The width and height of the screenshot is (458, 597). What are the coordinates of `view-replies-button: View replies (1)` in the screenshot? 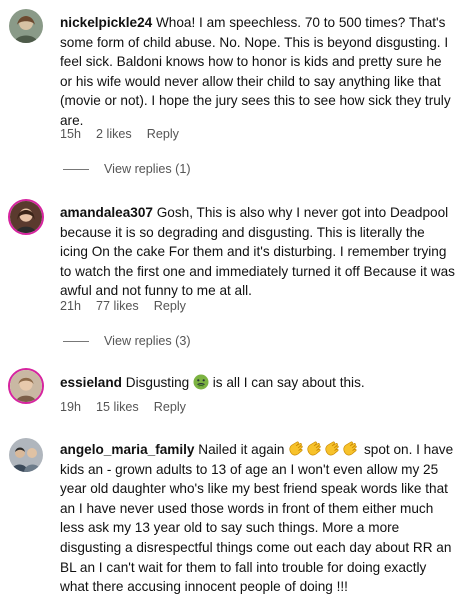 It's located at (127, 169).